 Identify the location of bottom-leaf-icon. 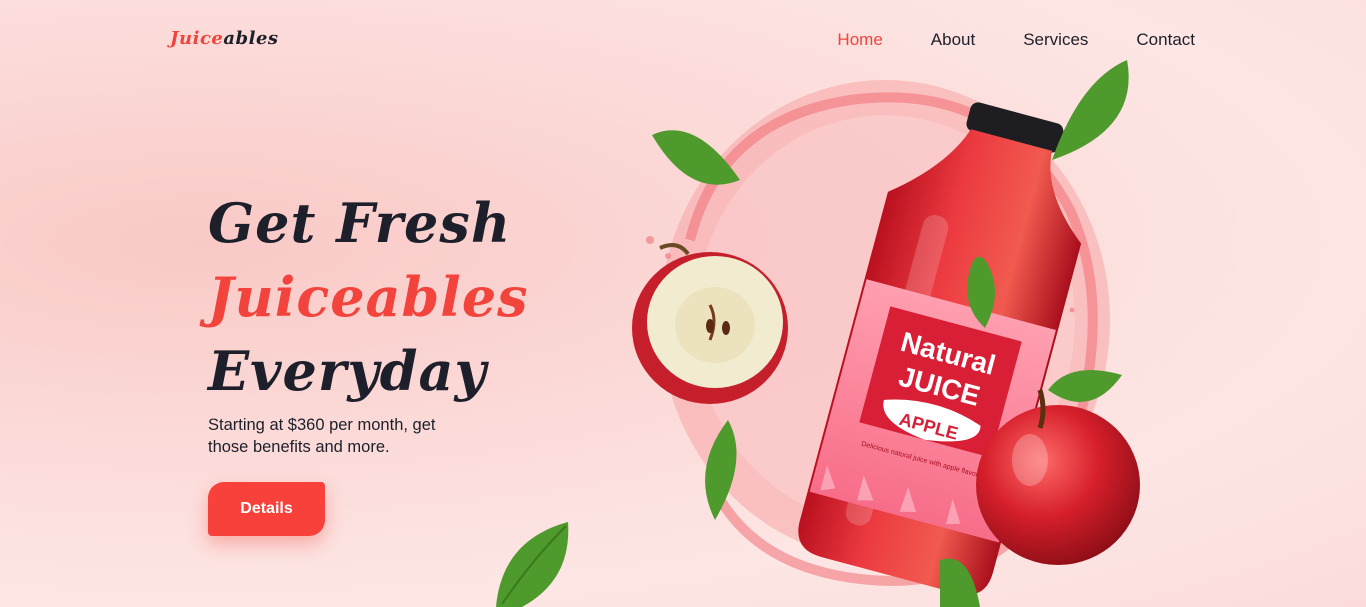
(532, 564).